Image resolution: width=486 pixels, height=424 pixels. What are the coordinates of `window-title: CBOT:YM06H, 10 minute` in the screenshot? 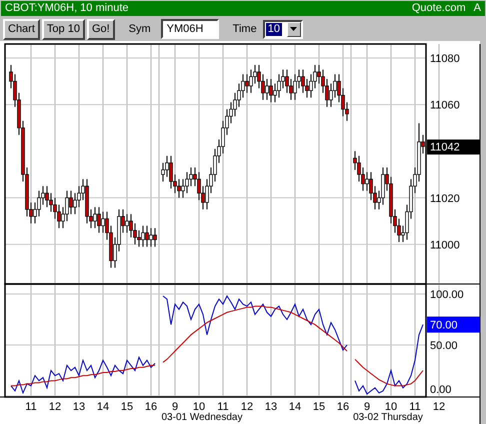 It's located at (66, 8).